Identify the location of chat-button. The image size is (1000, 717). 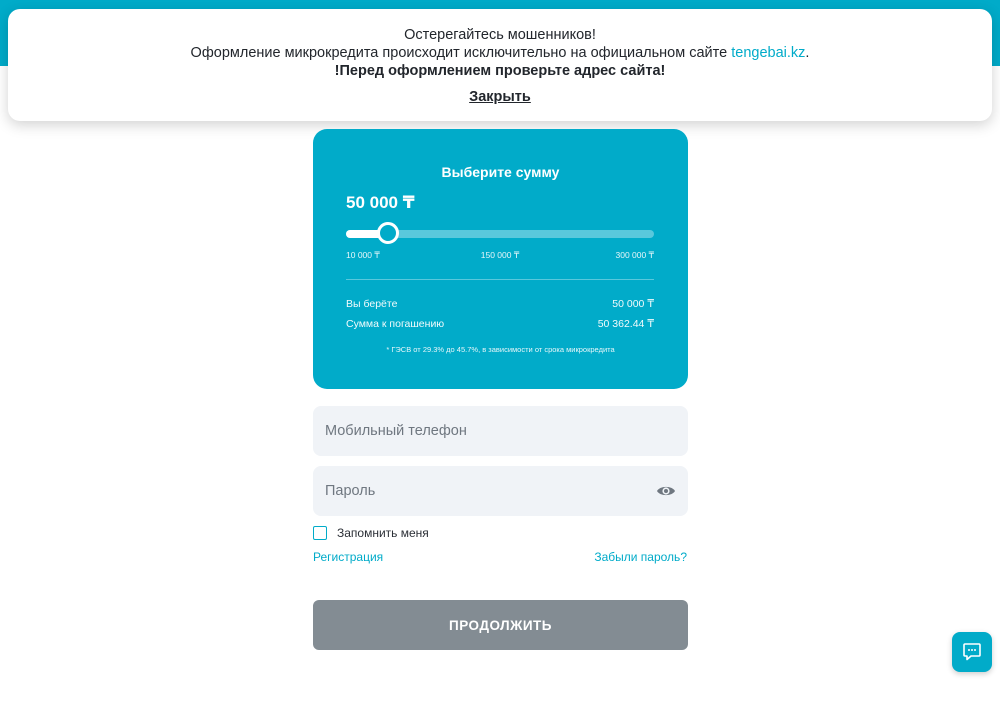
(972, 652).